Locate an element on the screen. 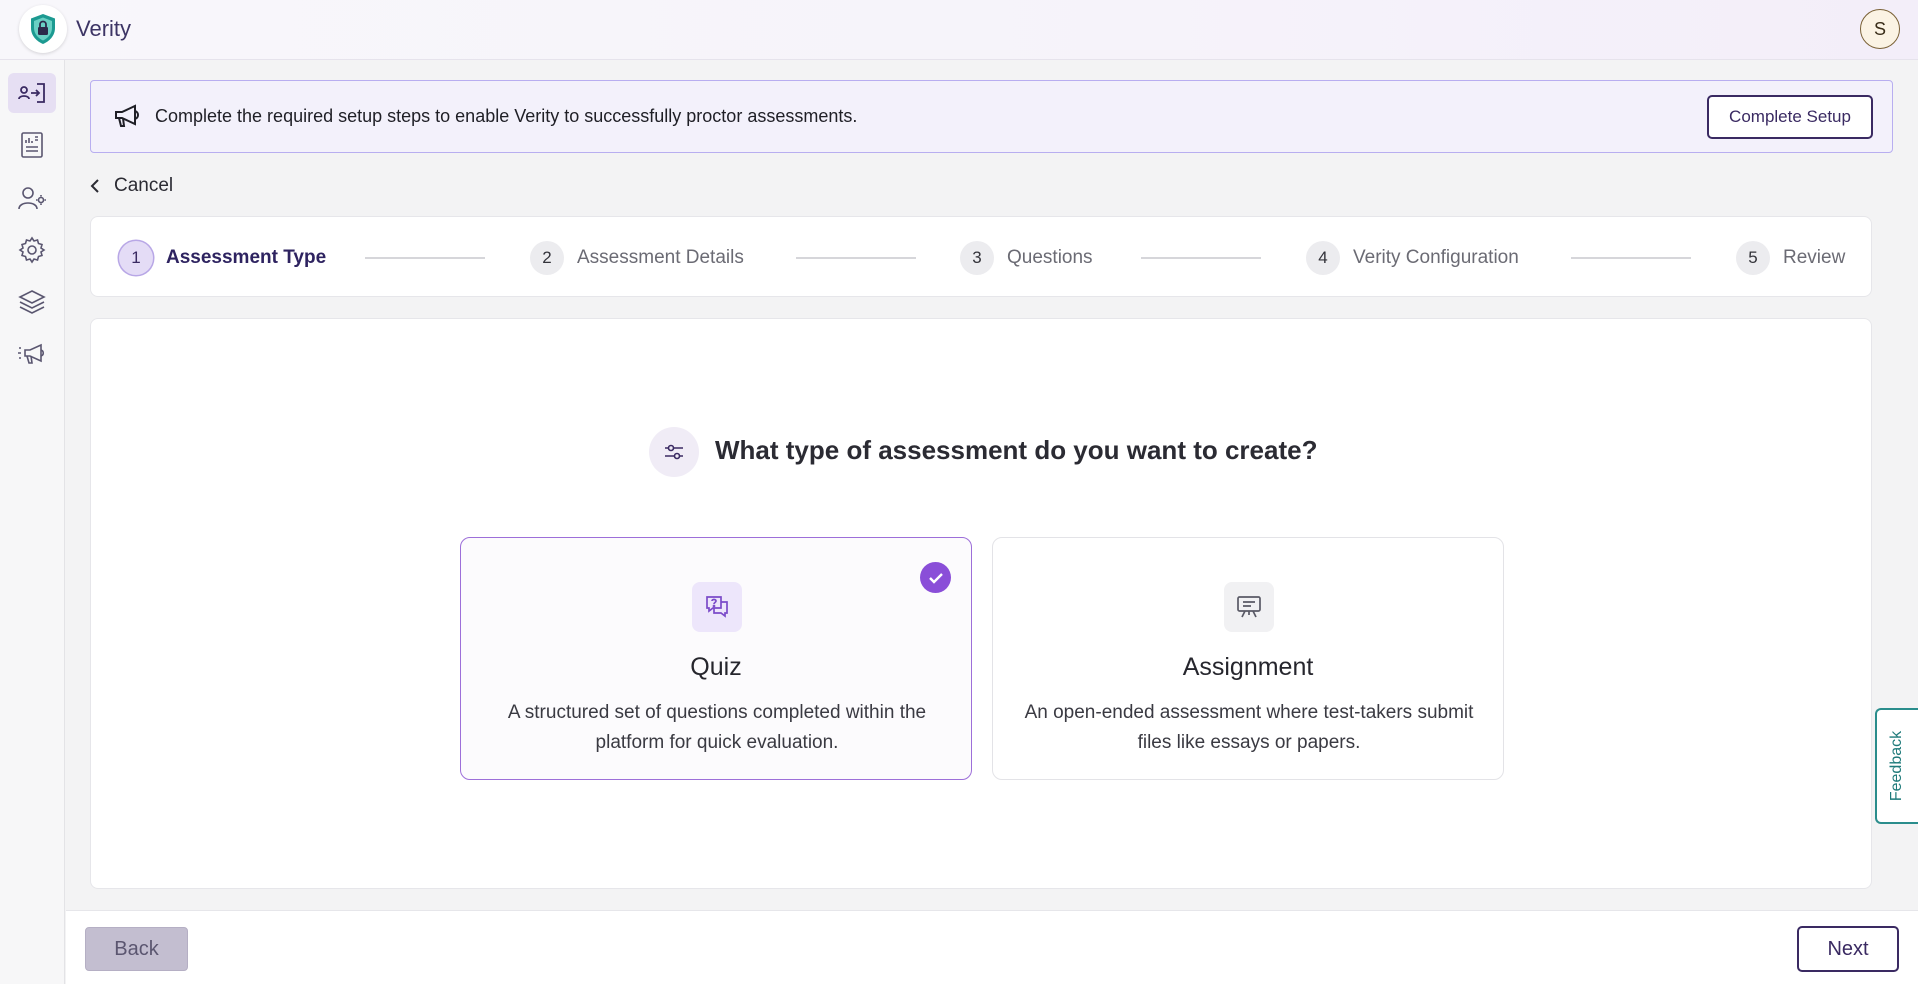 This screenshot has height=984, width=1918. chat-question-icon is located at coordinates (717, 607).